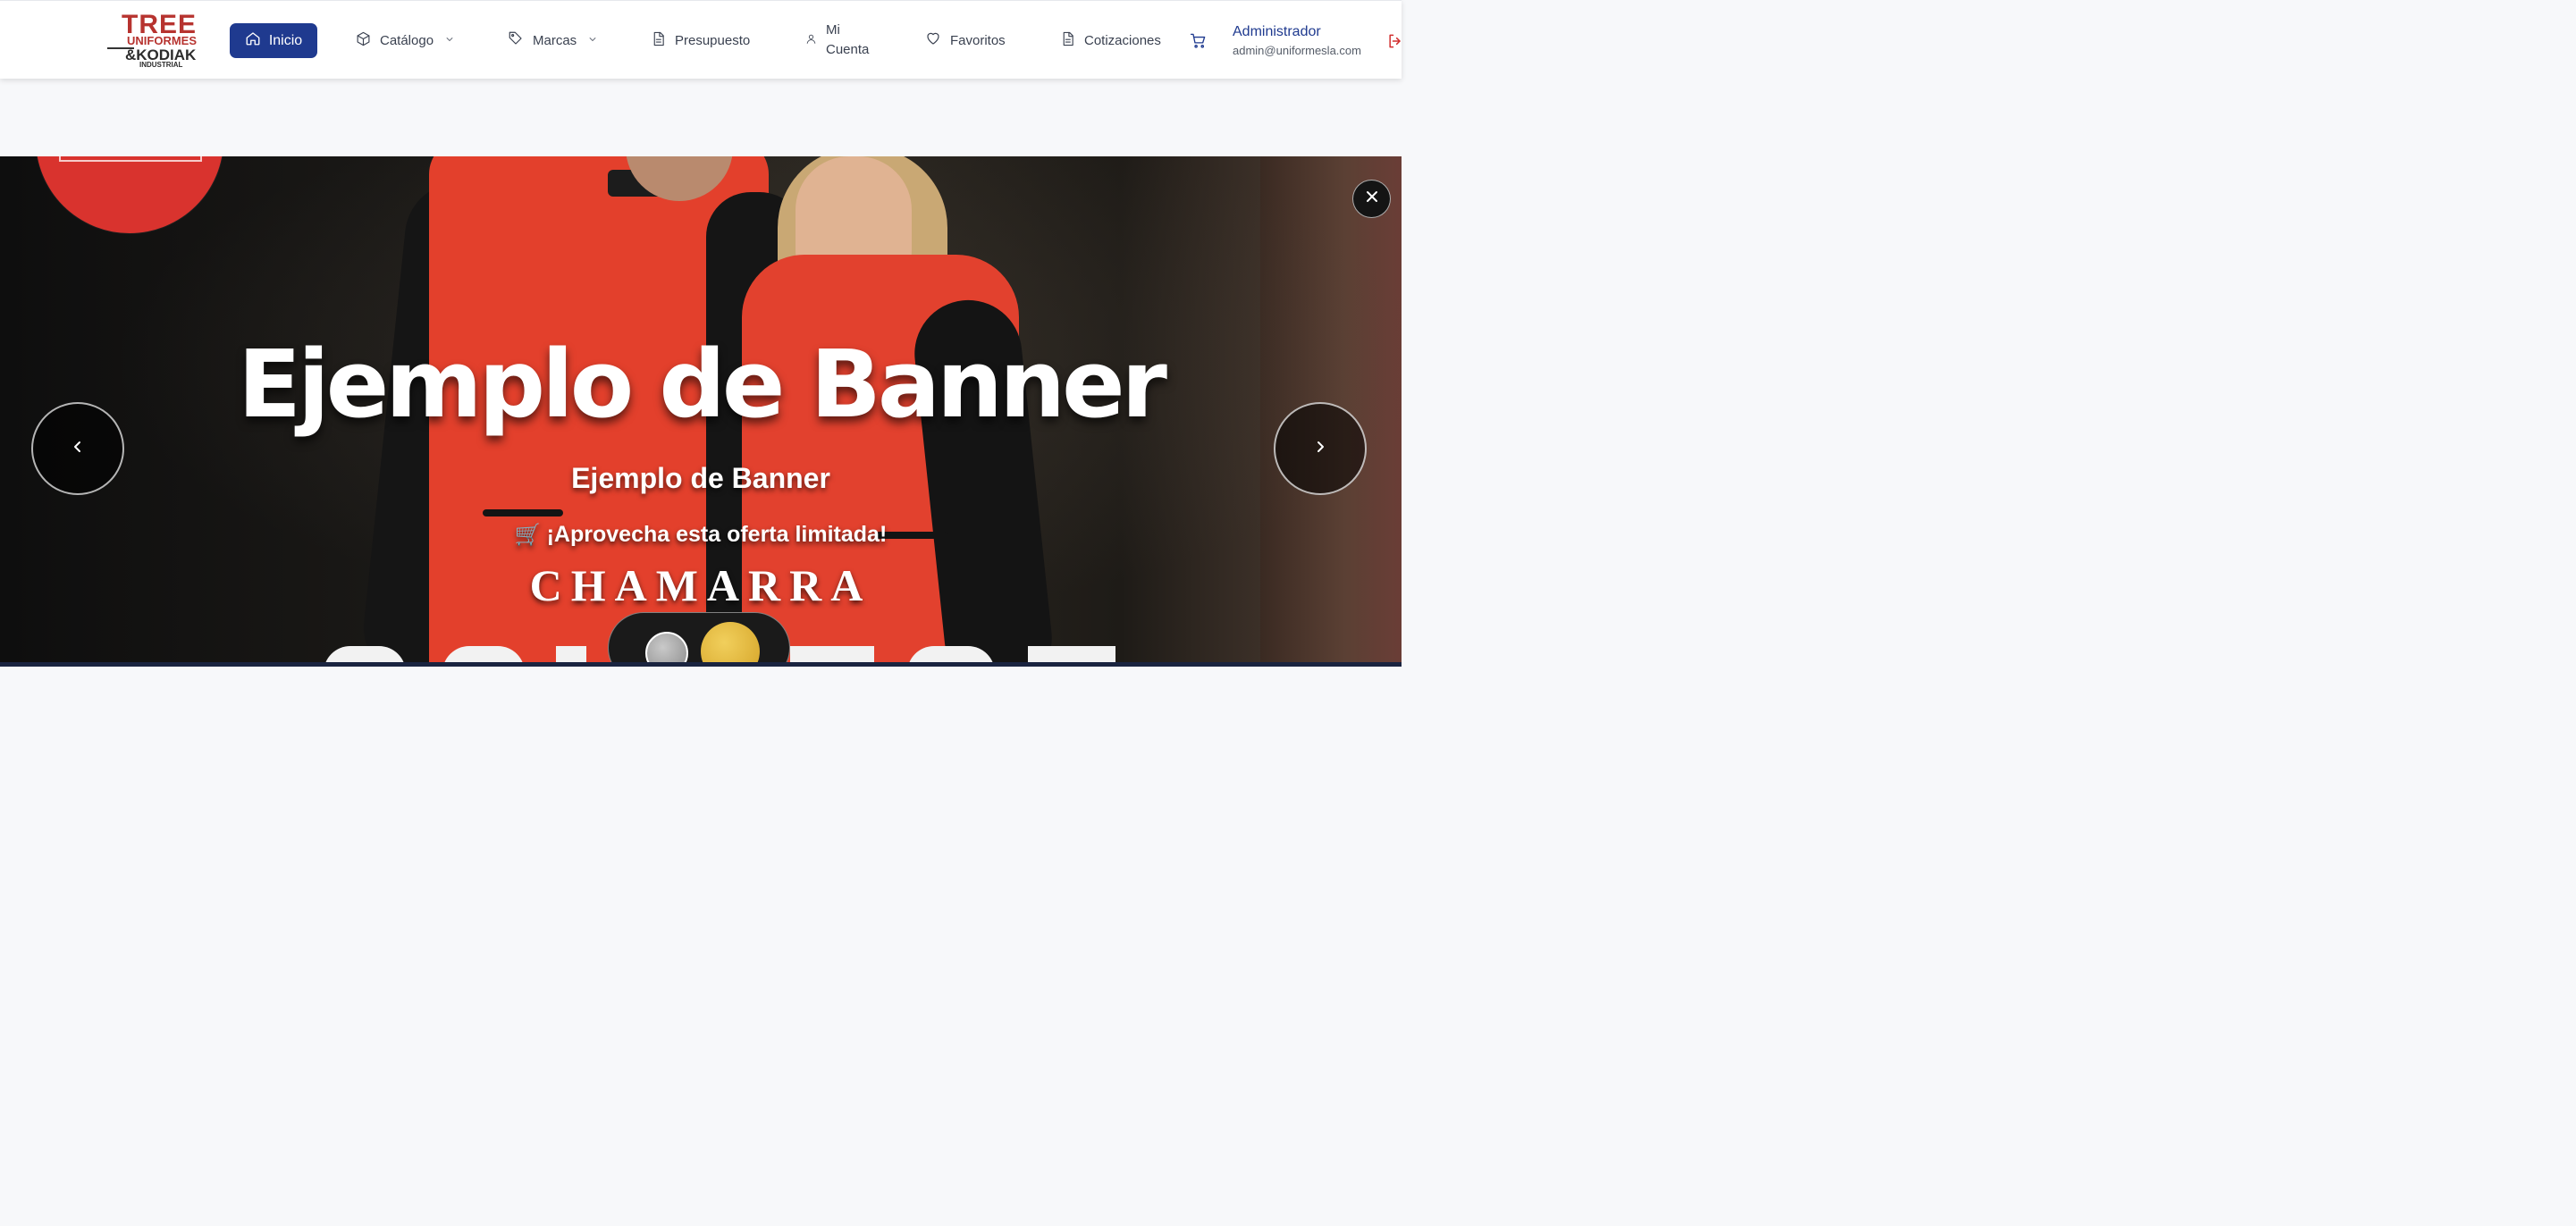 This screenshot has height=1226, width=2576. I want to click on nav-brands: Marcas, so click(553, 40).